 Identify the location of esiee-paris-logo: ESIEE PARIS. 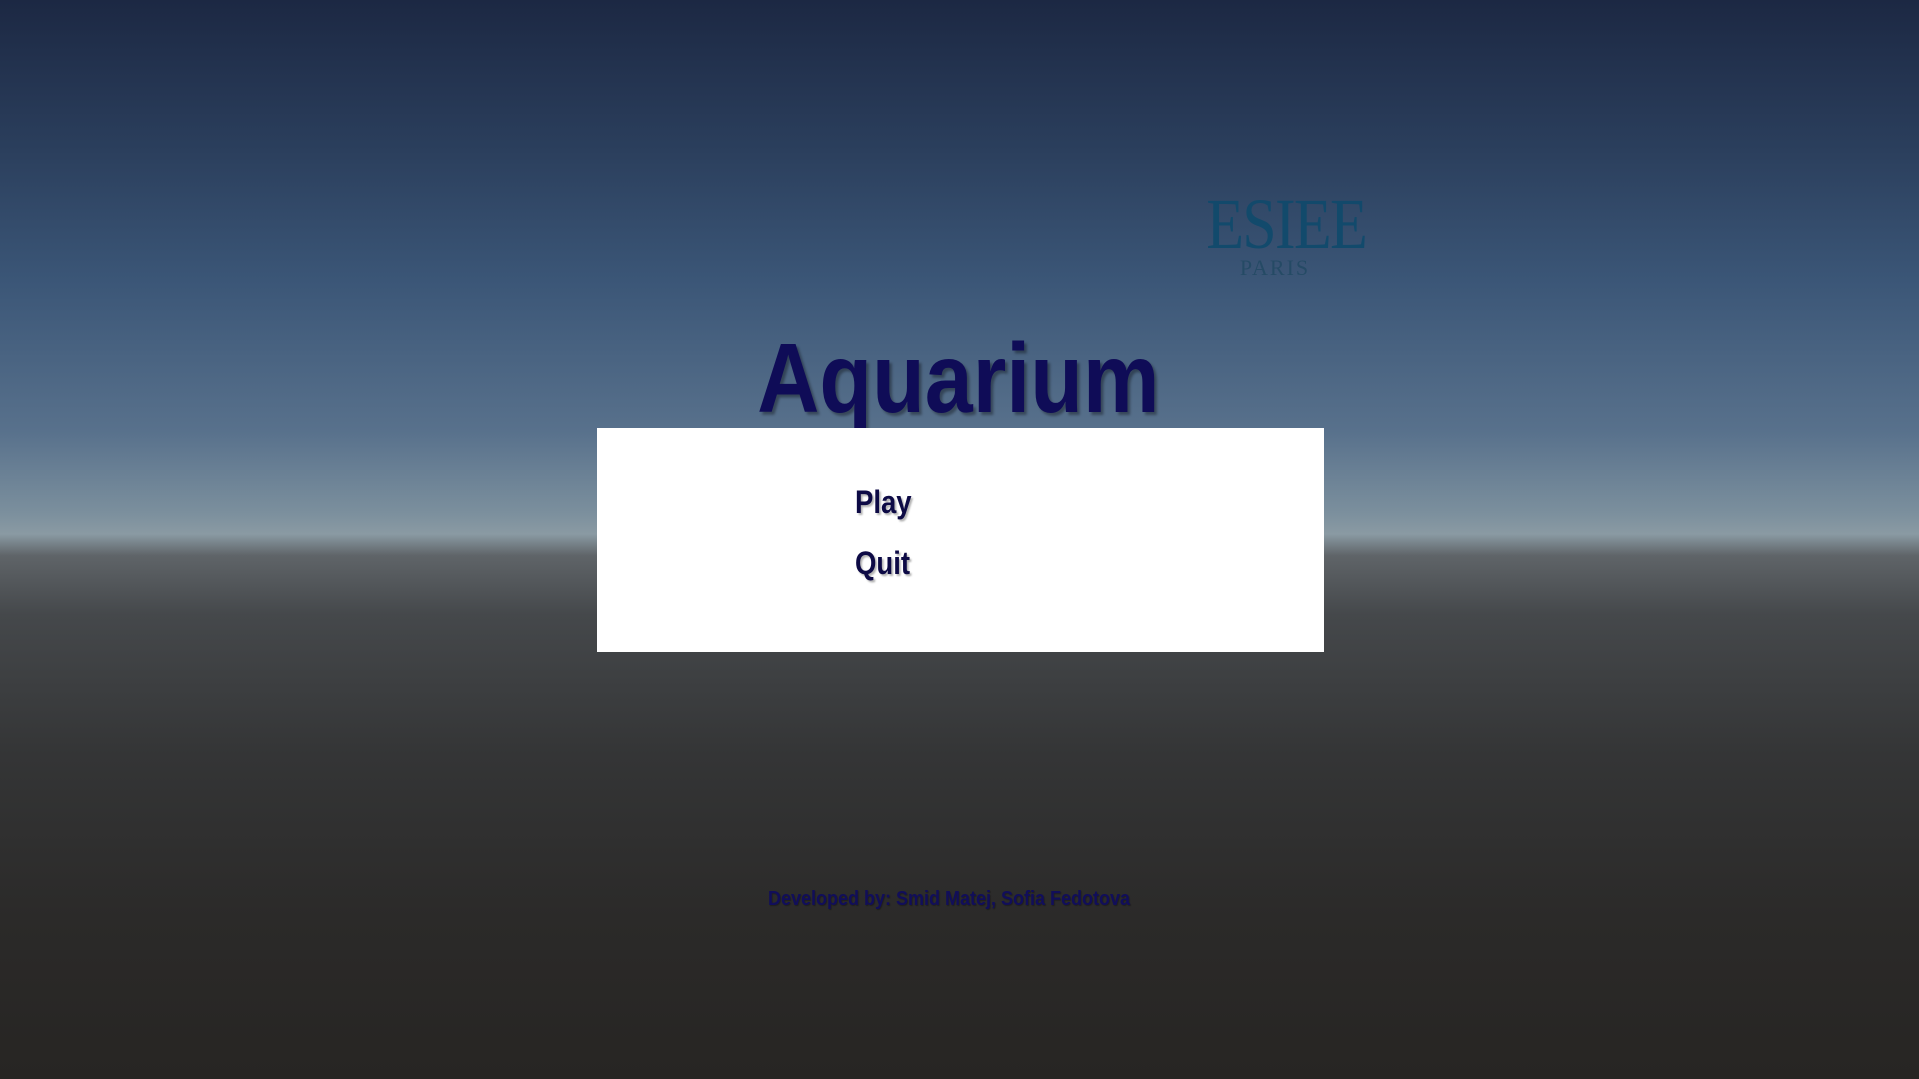
(1281, 232).